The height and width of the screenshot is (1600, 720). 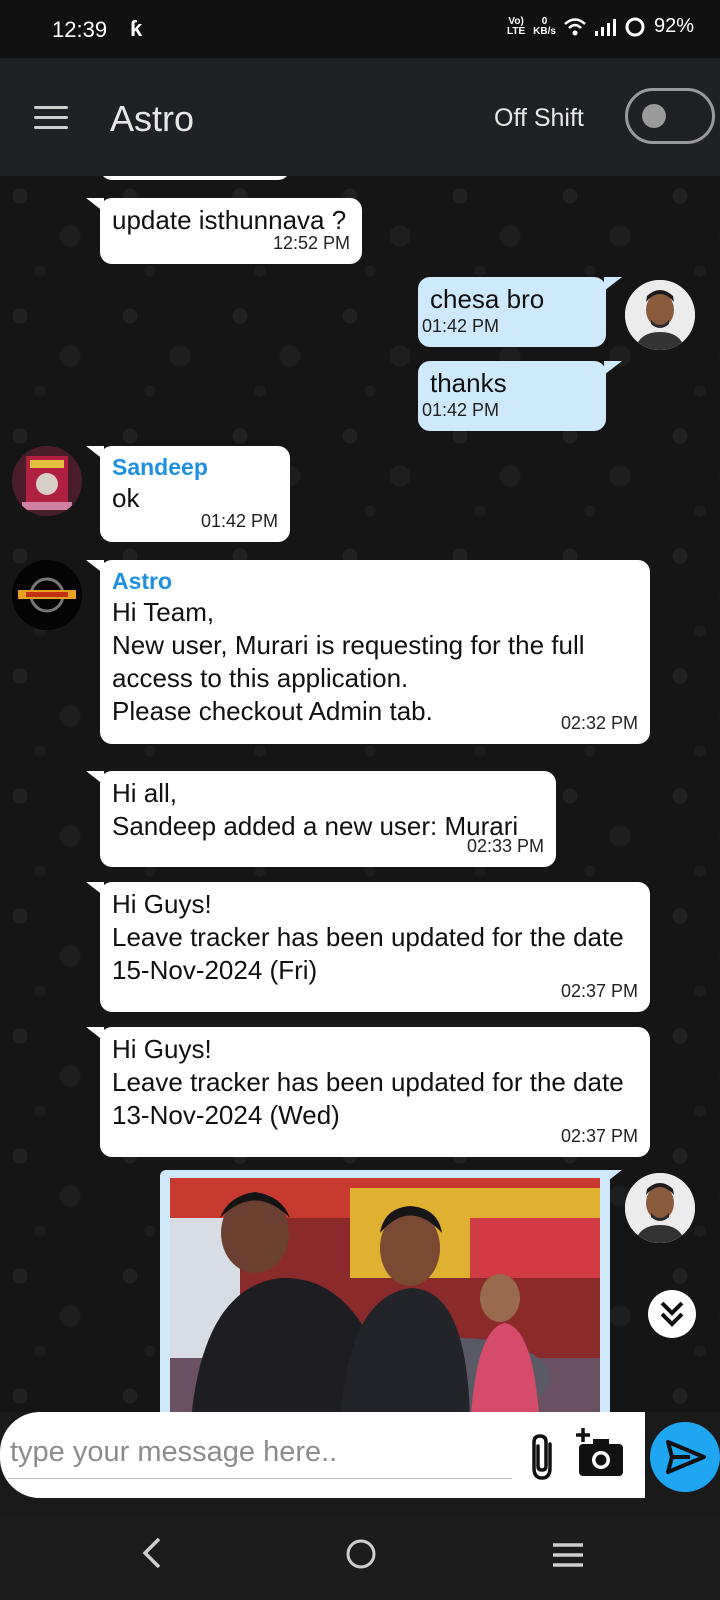 I want to click on sender-name: Sandeep, so click(x=160, y=467).